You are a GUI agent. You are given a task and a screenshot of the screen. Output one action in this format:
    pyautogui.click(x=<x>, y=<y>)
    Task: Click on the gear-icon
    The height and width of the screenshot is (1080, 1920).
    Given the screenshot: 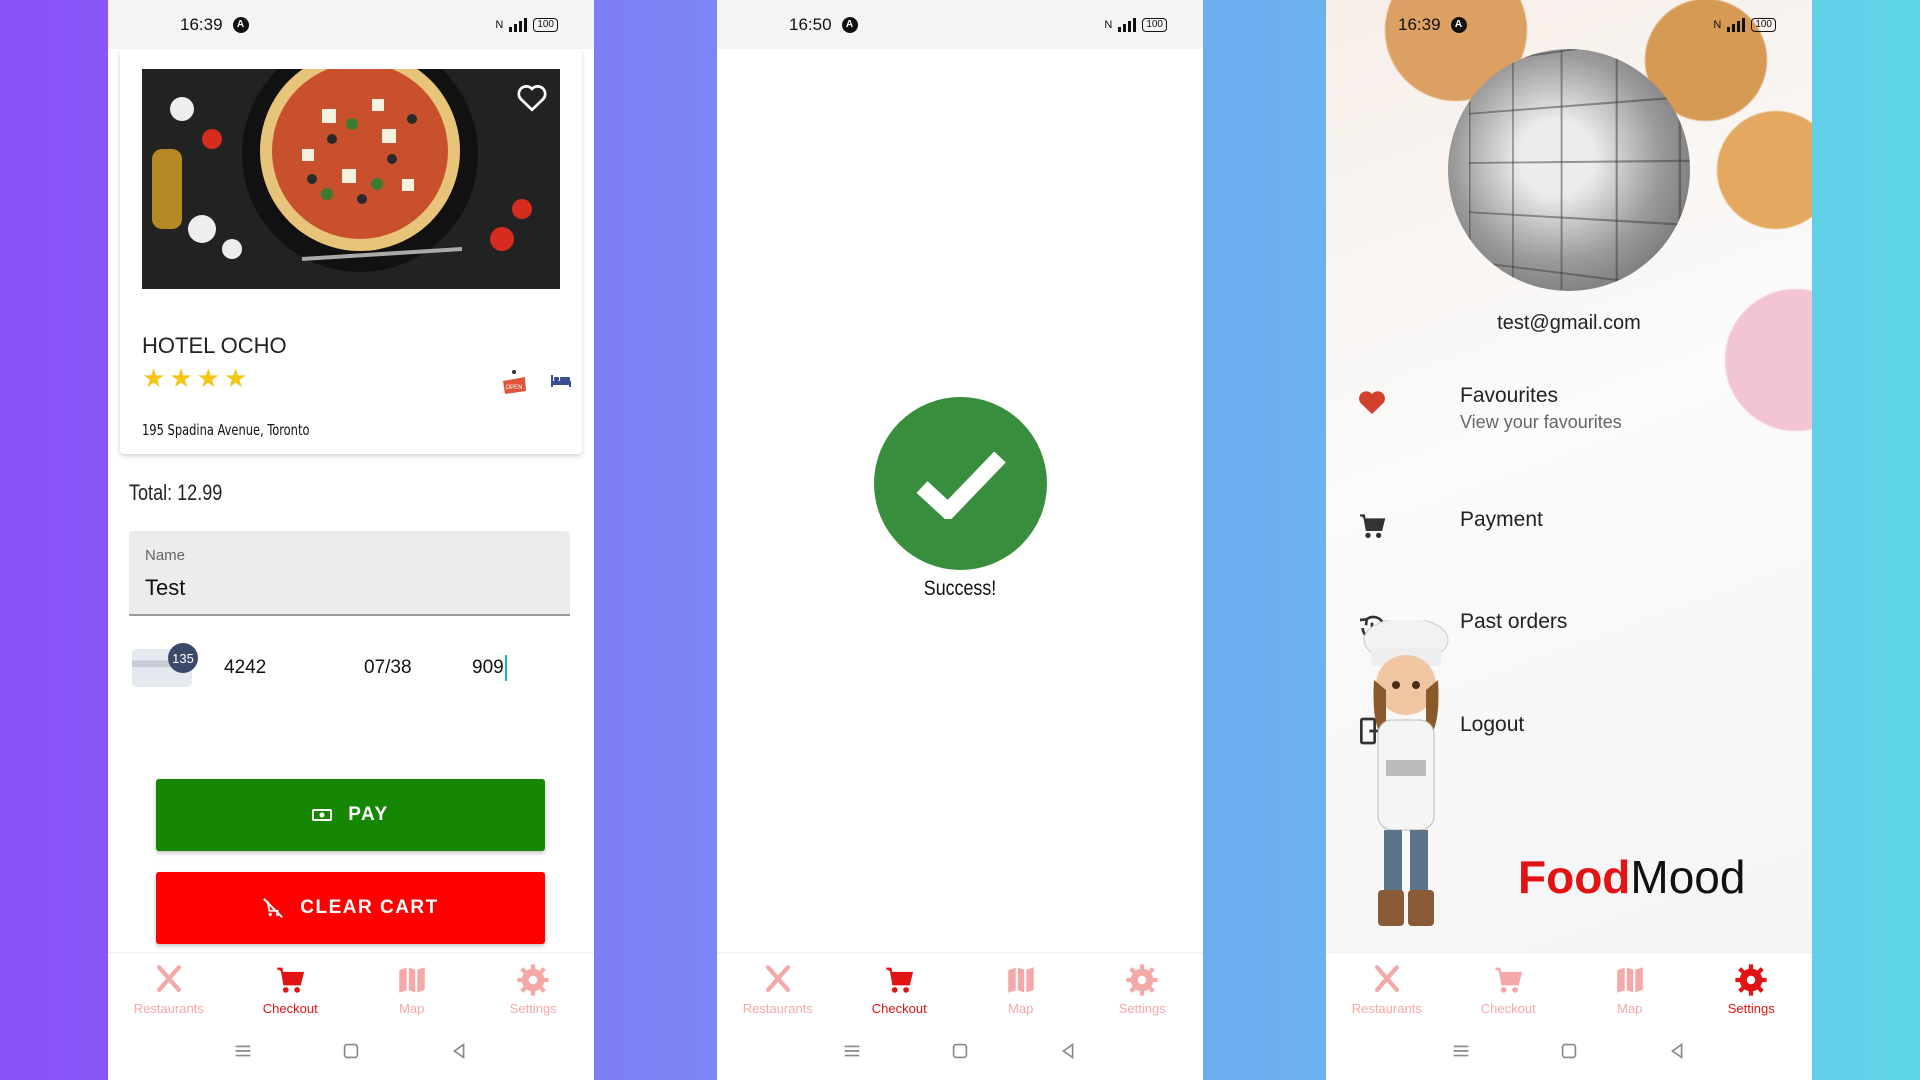 What is the action you would take?
    pyautogui.click(x=1142, y=980)
    